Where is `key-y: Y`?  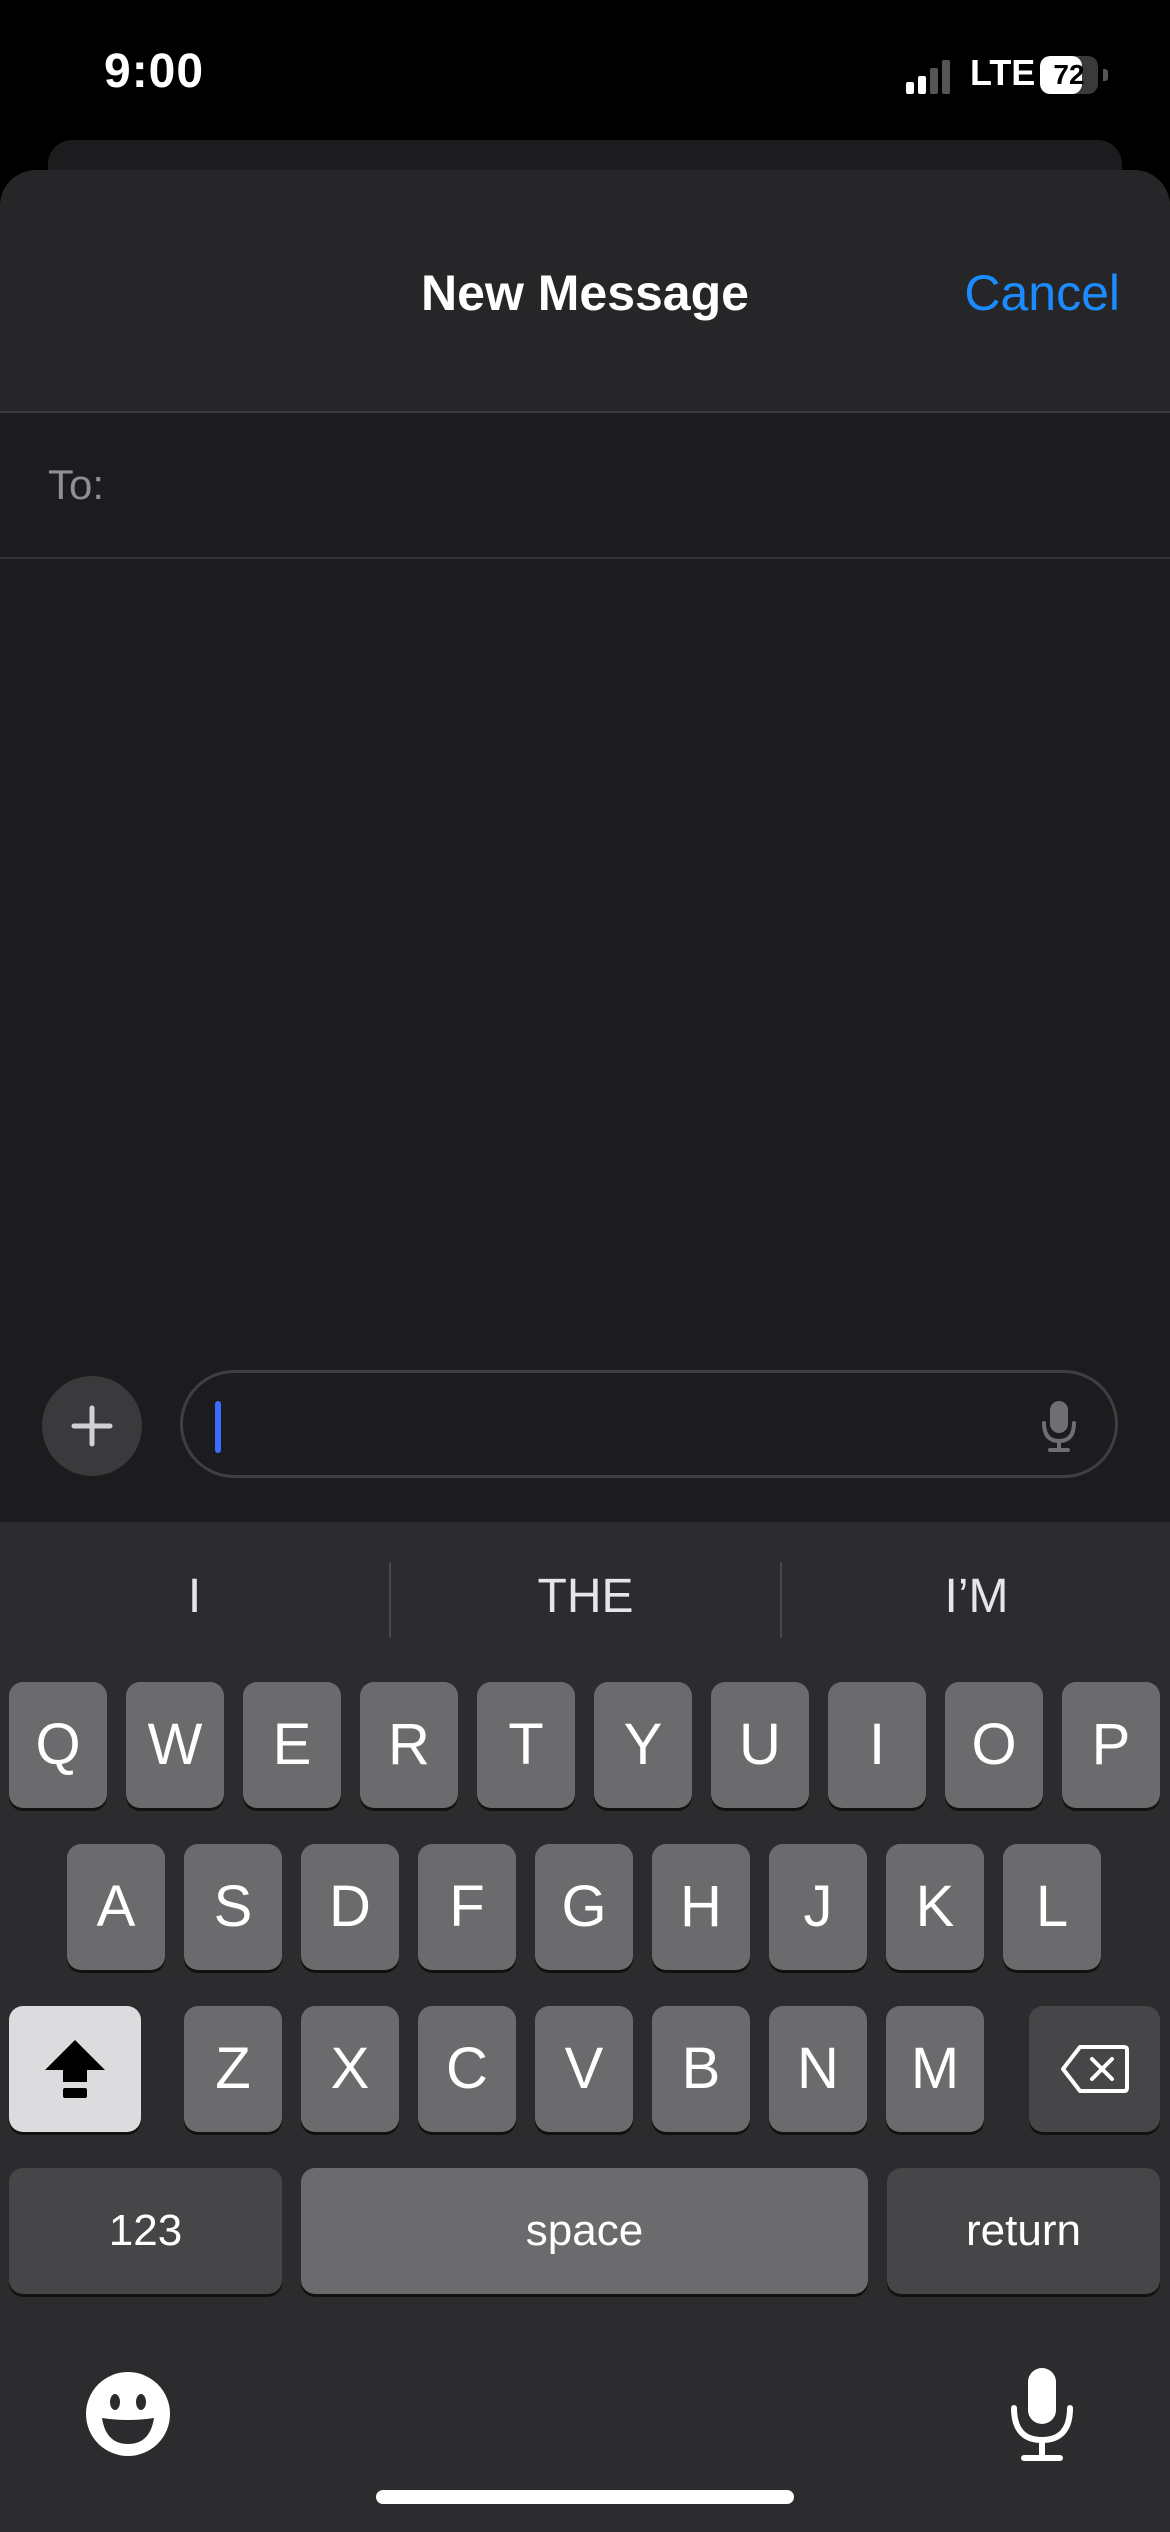 key-y: Y is located at coordinates (643, 1745).